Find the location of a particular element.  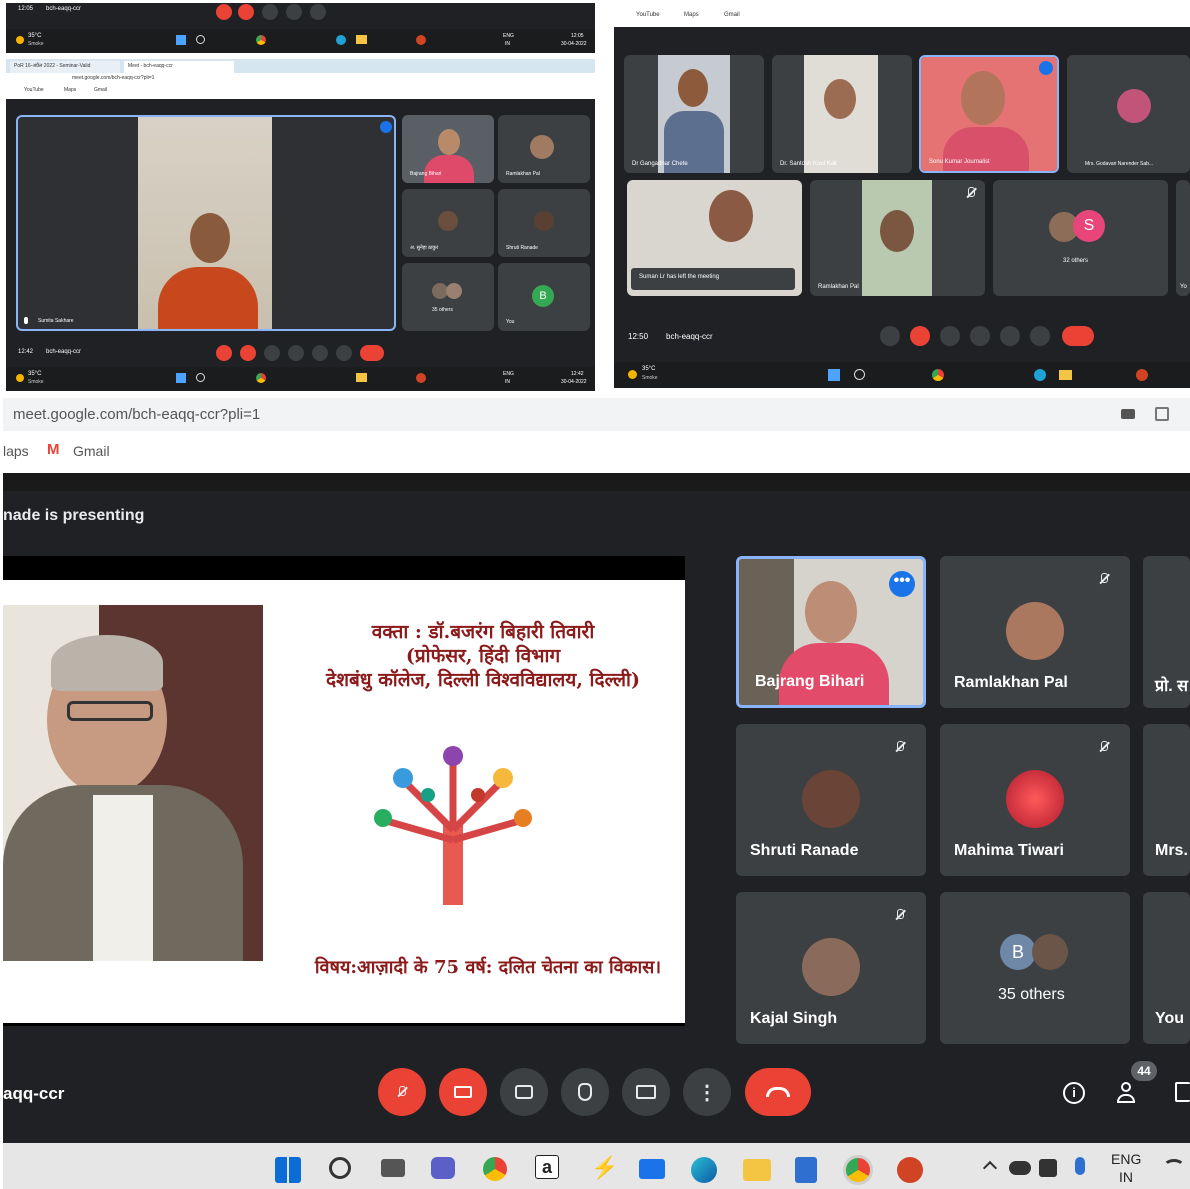

participant-tile: प्रो. स is located at coordinates (1166, 632).